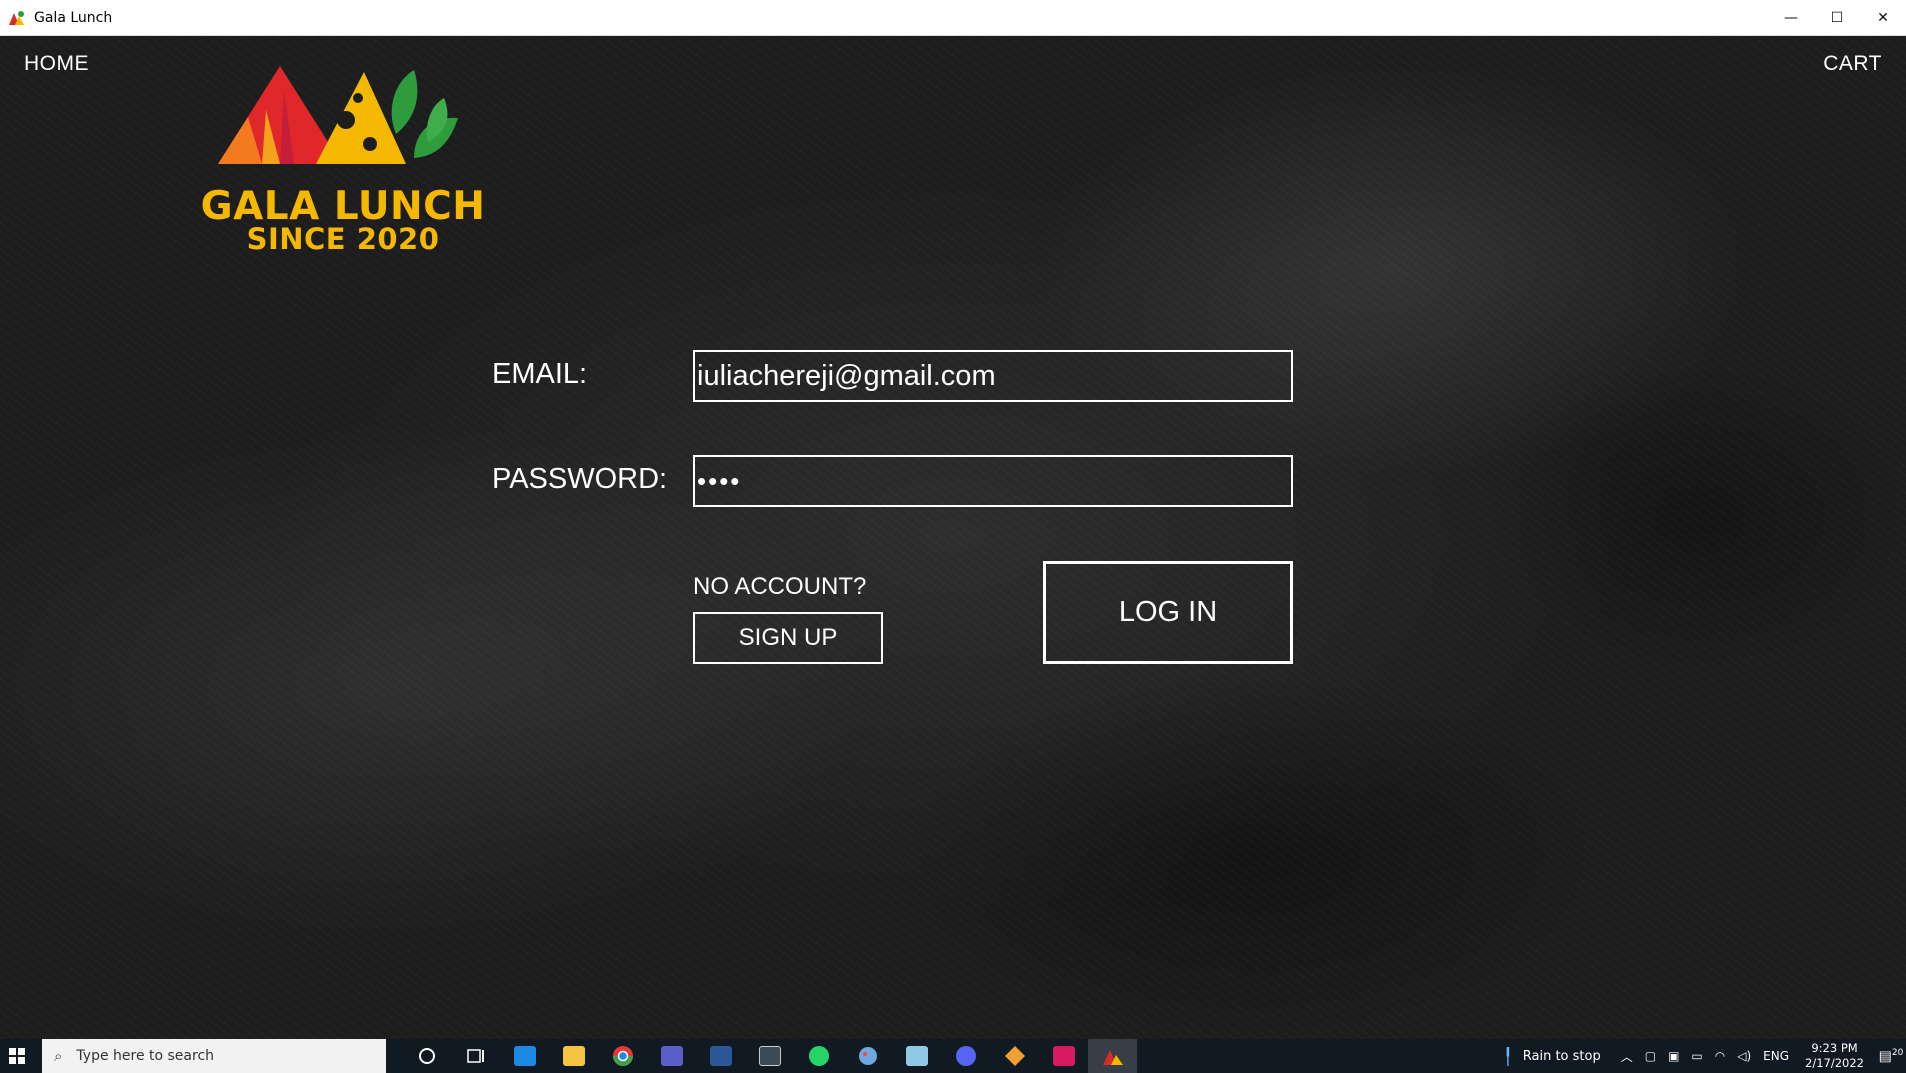 Image resolution: width=1906 pixels, height=1073 pixels. What do you see at coordinates (475, 1056) in the screenshot?
I see `task-view-icon` at bounding box center [475, 1056].